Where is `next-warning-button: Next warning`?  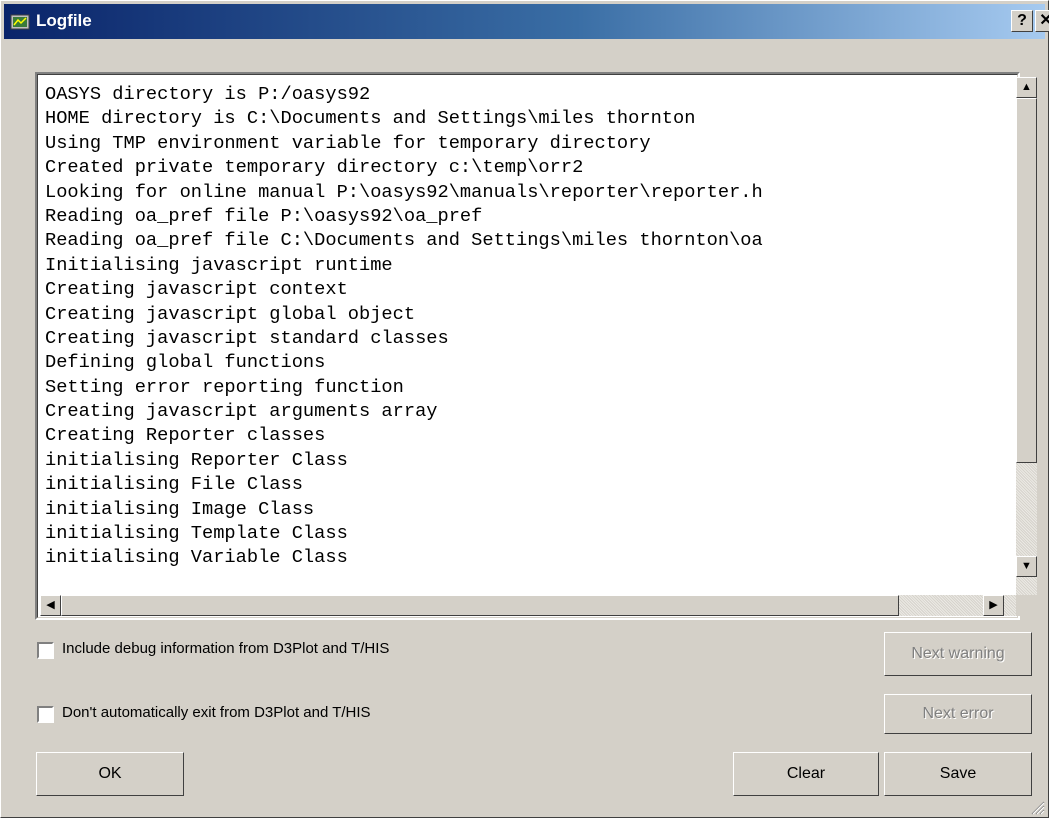 next-warning-button: Next warning is located at coordinates (958, 654).